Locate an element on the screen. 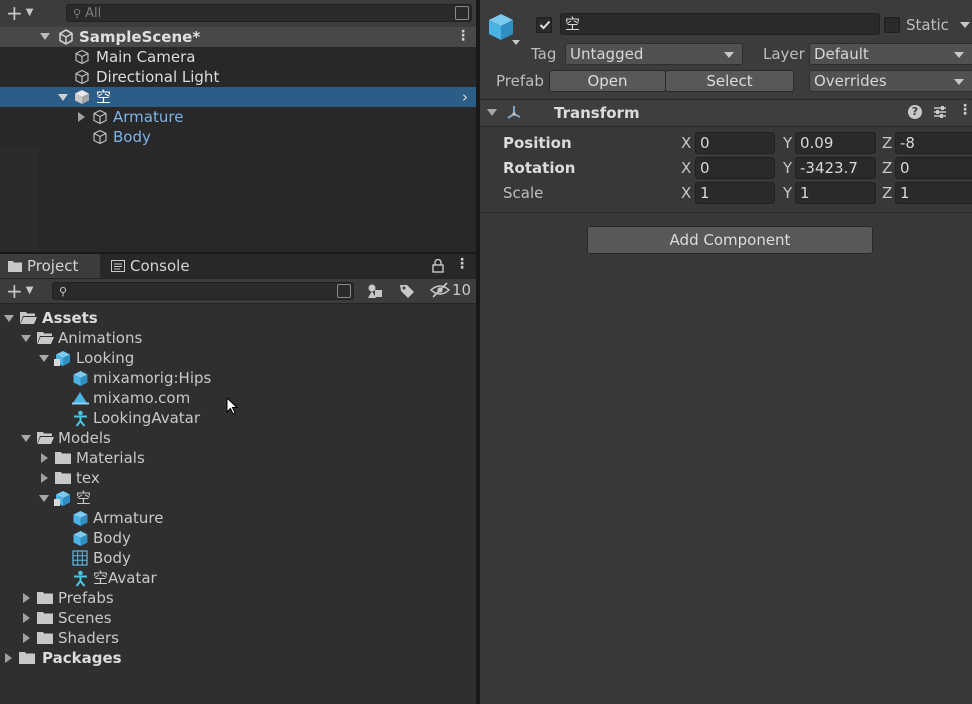  open-prefab-button: Open is located at coordinates (607, 81).